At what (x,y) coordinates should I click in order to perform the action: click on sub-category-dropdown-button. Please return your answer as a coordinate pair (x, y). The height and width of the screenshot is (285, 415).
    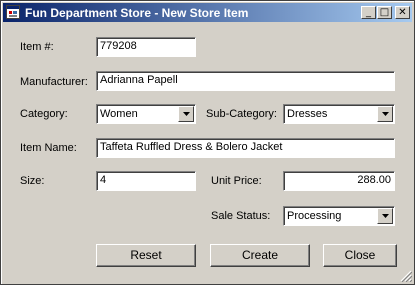
    Looking at the image, I should click on (385, 114).